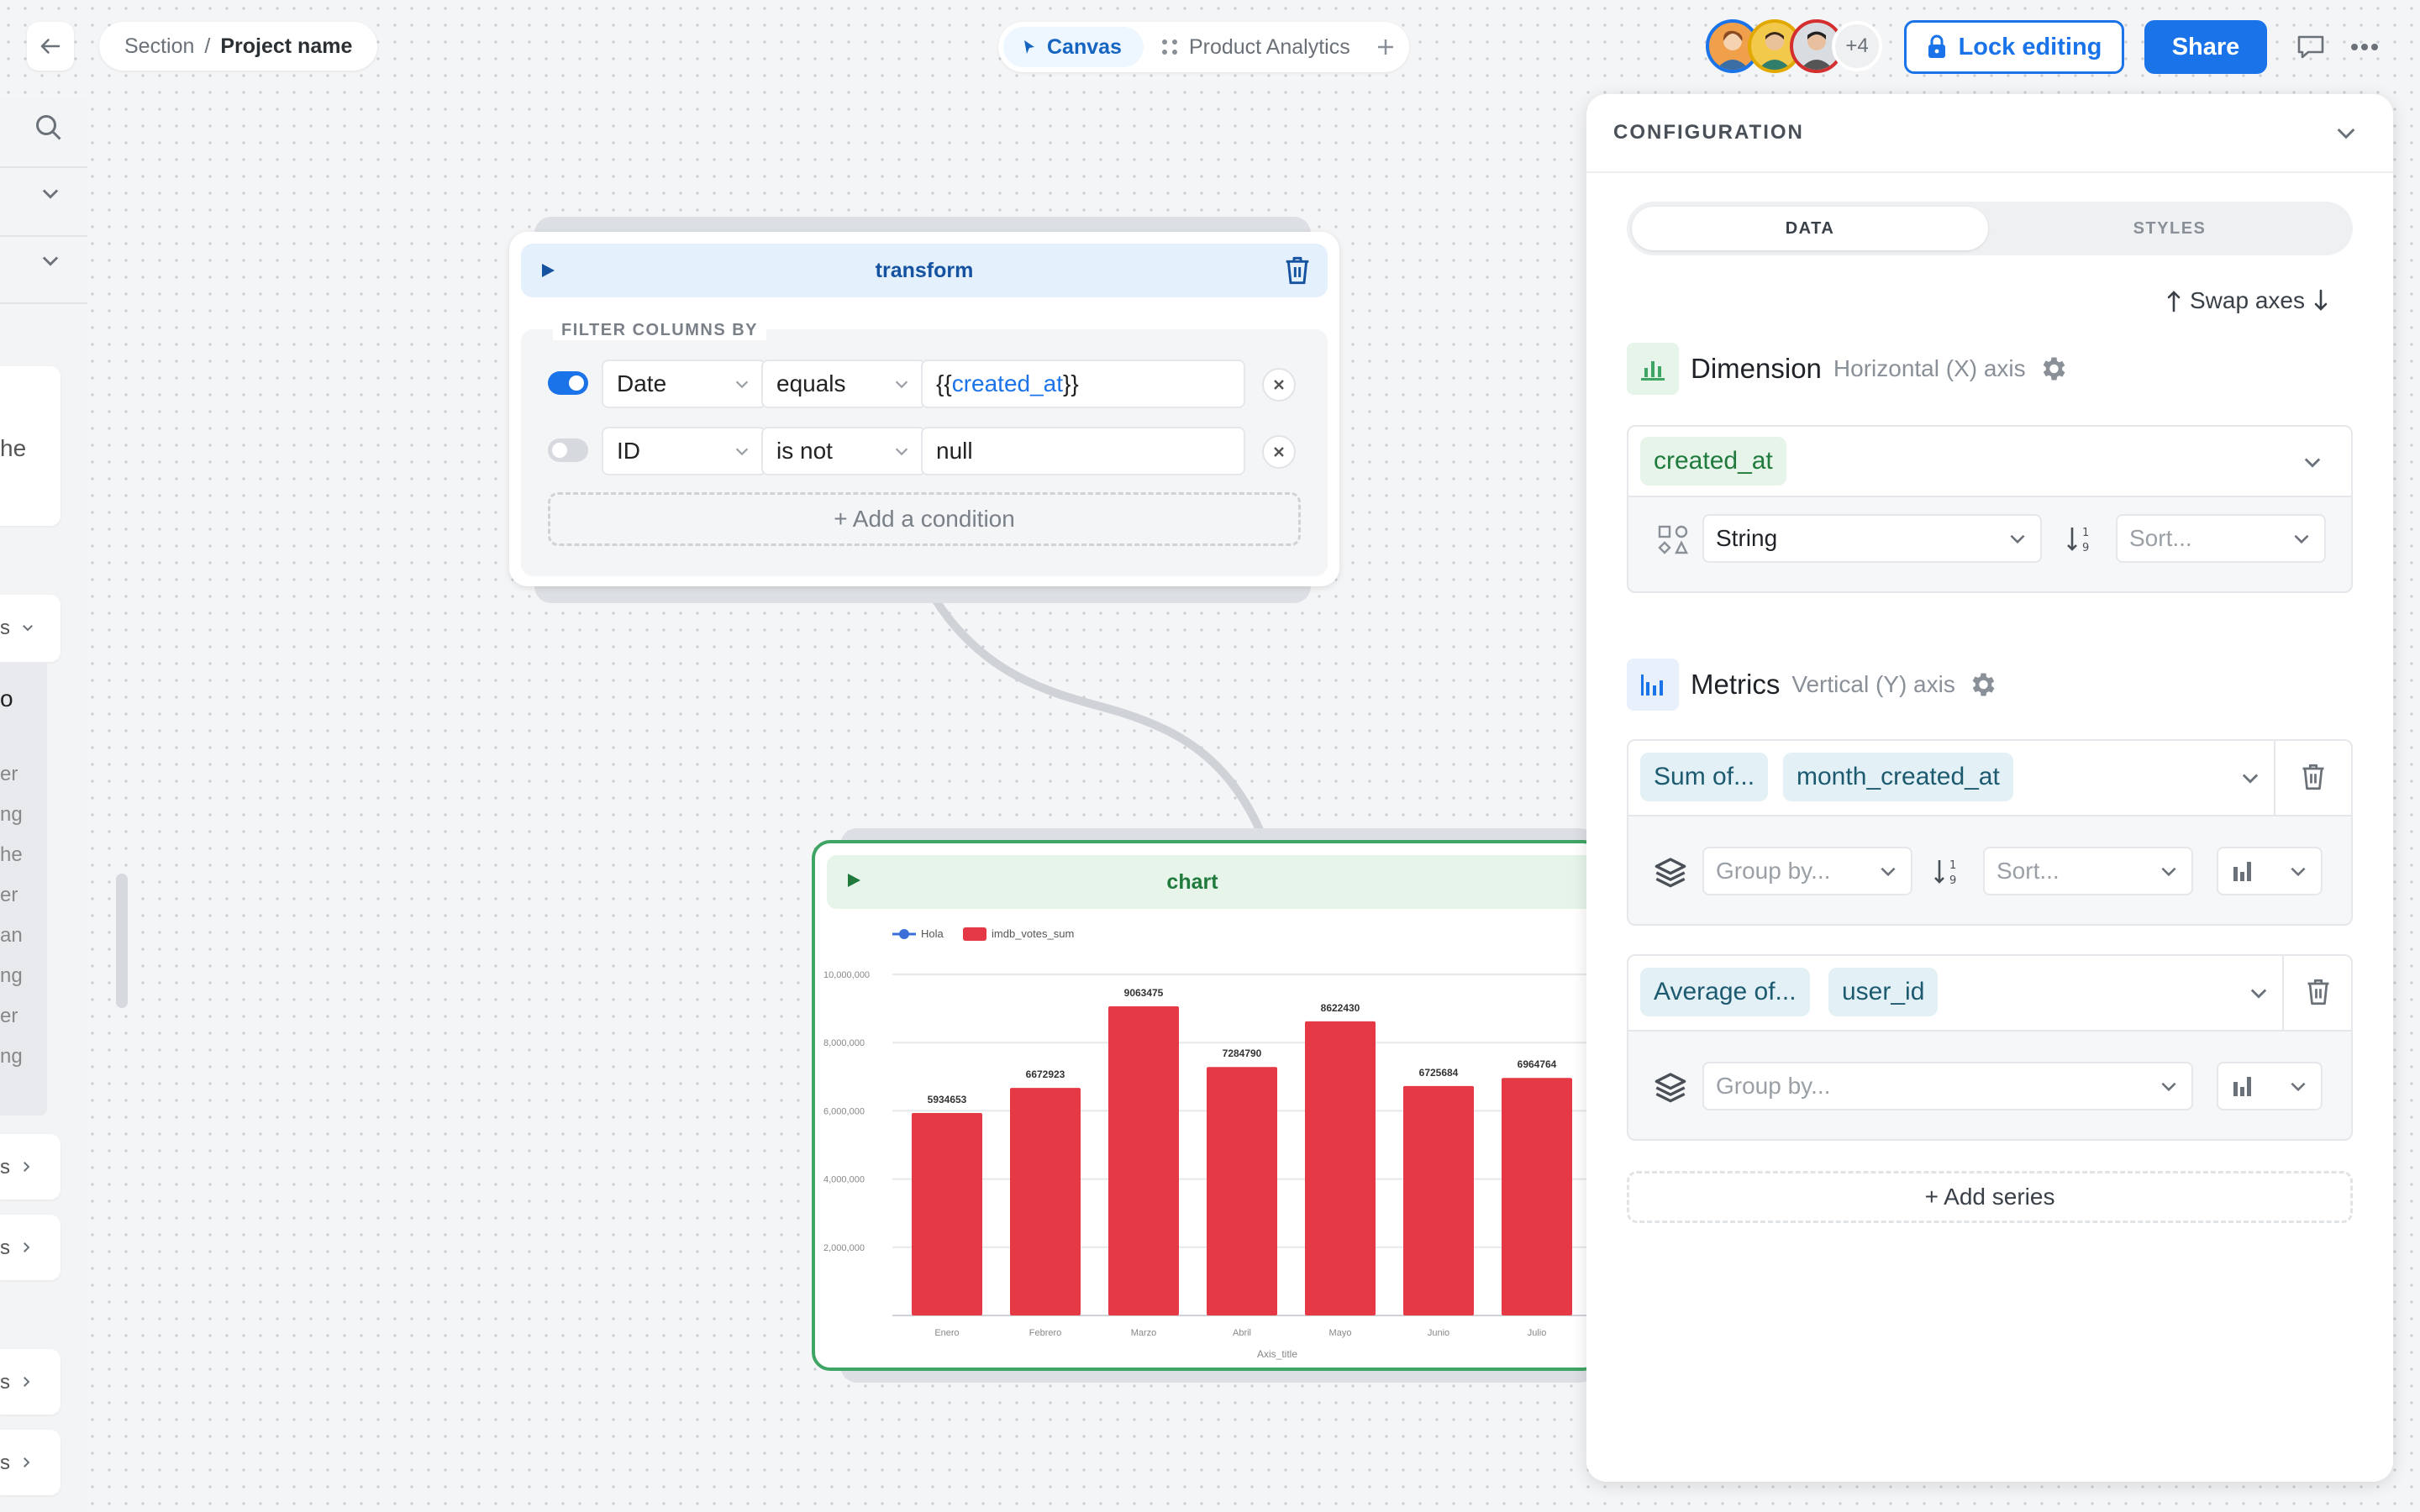 The width and height of the screenshot is (2420, 1512). Describe the element at coordinates (1898, 777) in the screenshot. I see `metric-field-chip: month_created_at` at that location.